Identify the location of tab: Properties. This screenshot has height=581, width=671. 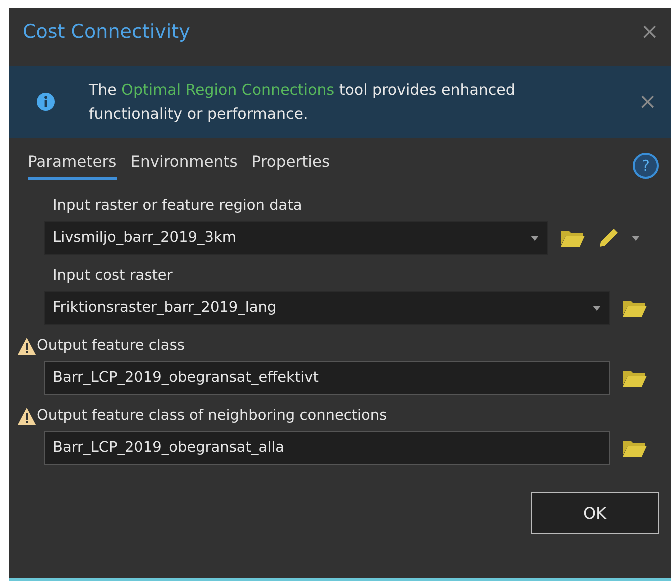
(291, 166).